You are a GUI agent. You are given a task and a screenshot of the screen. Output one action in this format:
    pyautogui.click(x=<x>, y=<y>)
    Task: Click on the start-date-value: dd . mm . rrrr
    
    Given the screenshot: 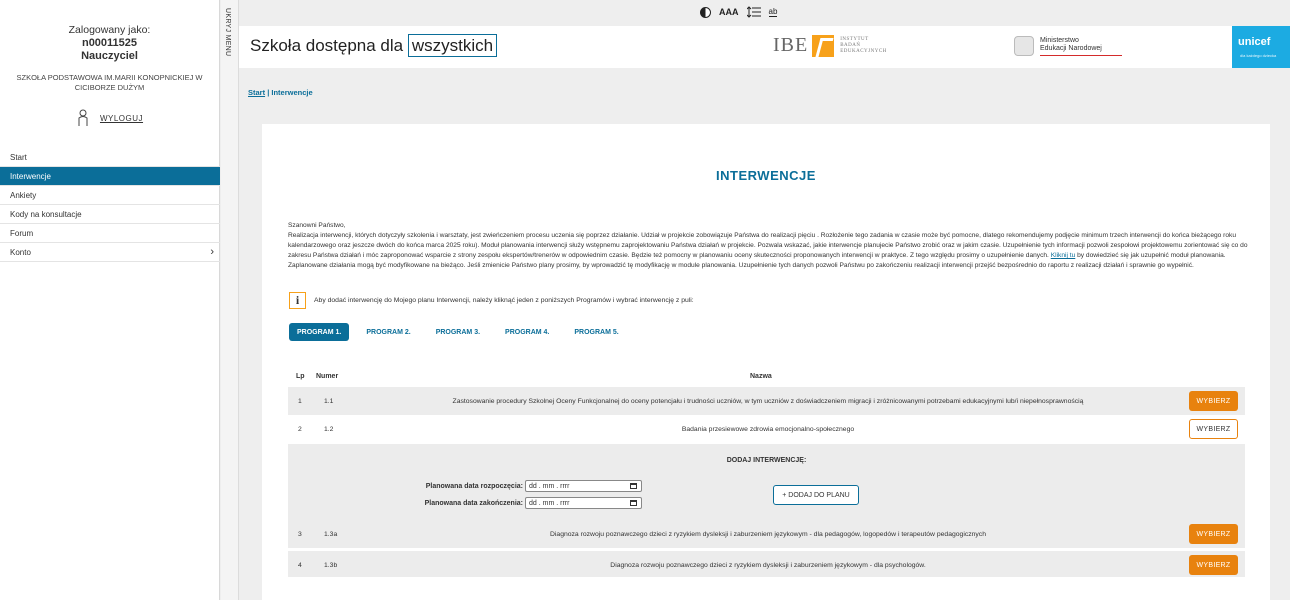 What is the action you would take?
    pyautogui.click(x=549, y=486)
    